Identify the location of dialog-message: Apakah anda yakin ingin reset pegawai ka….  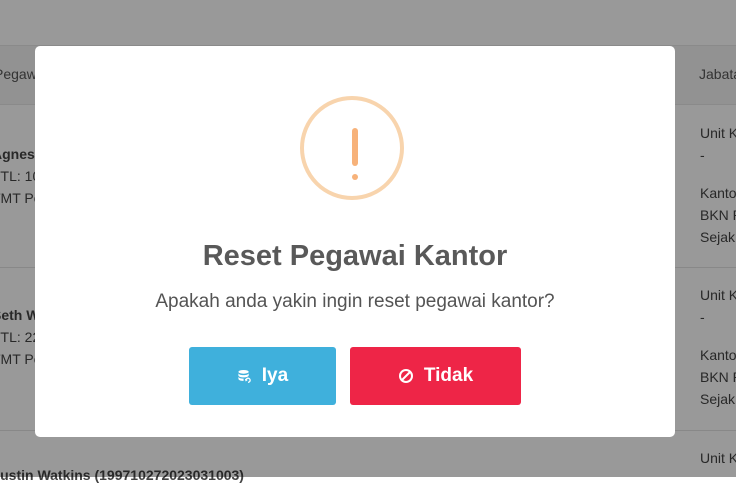
(355, 301).